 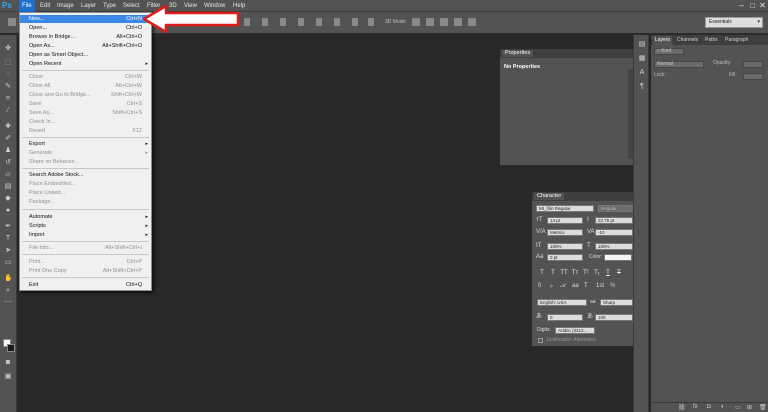 What do you see at coordinates (85, 248) in the screenshot?
I see `menu-item-file-info: File Info... Alt+Shift+Ctrl+I` at bounding box center [85, 248].